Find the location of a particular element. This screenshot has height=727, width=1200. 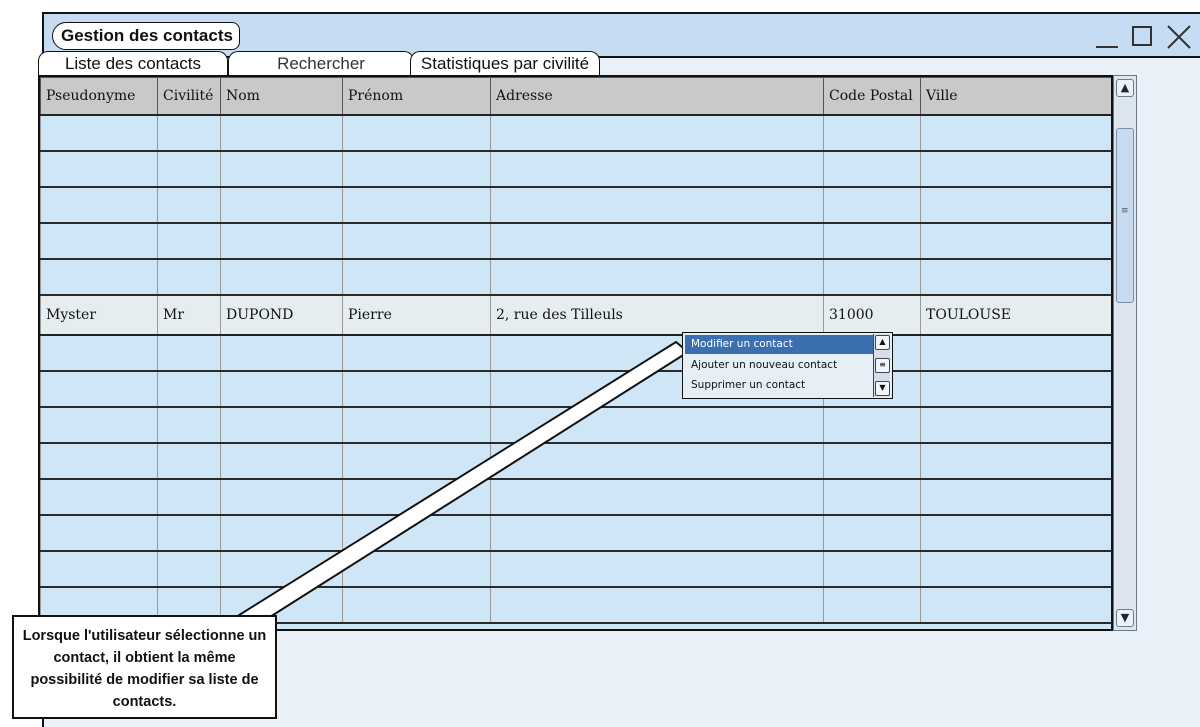

menu-item-modifier-contact: Modifier un contact is located at coordinates (780, 344).